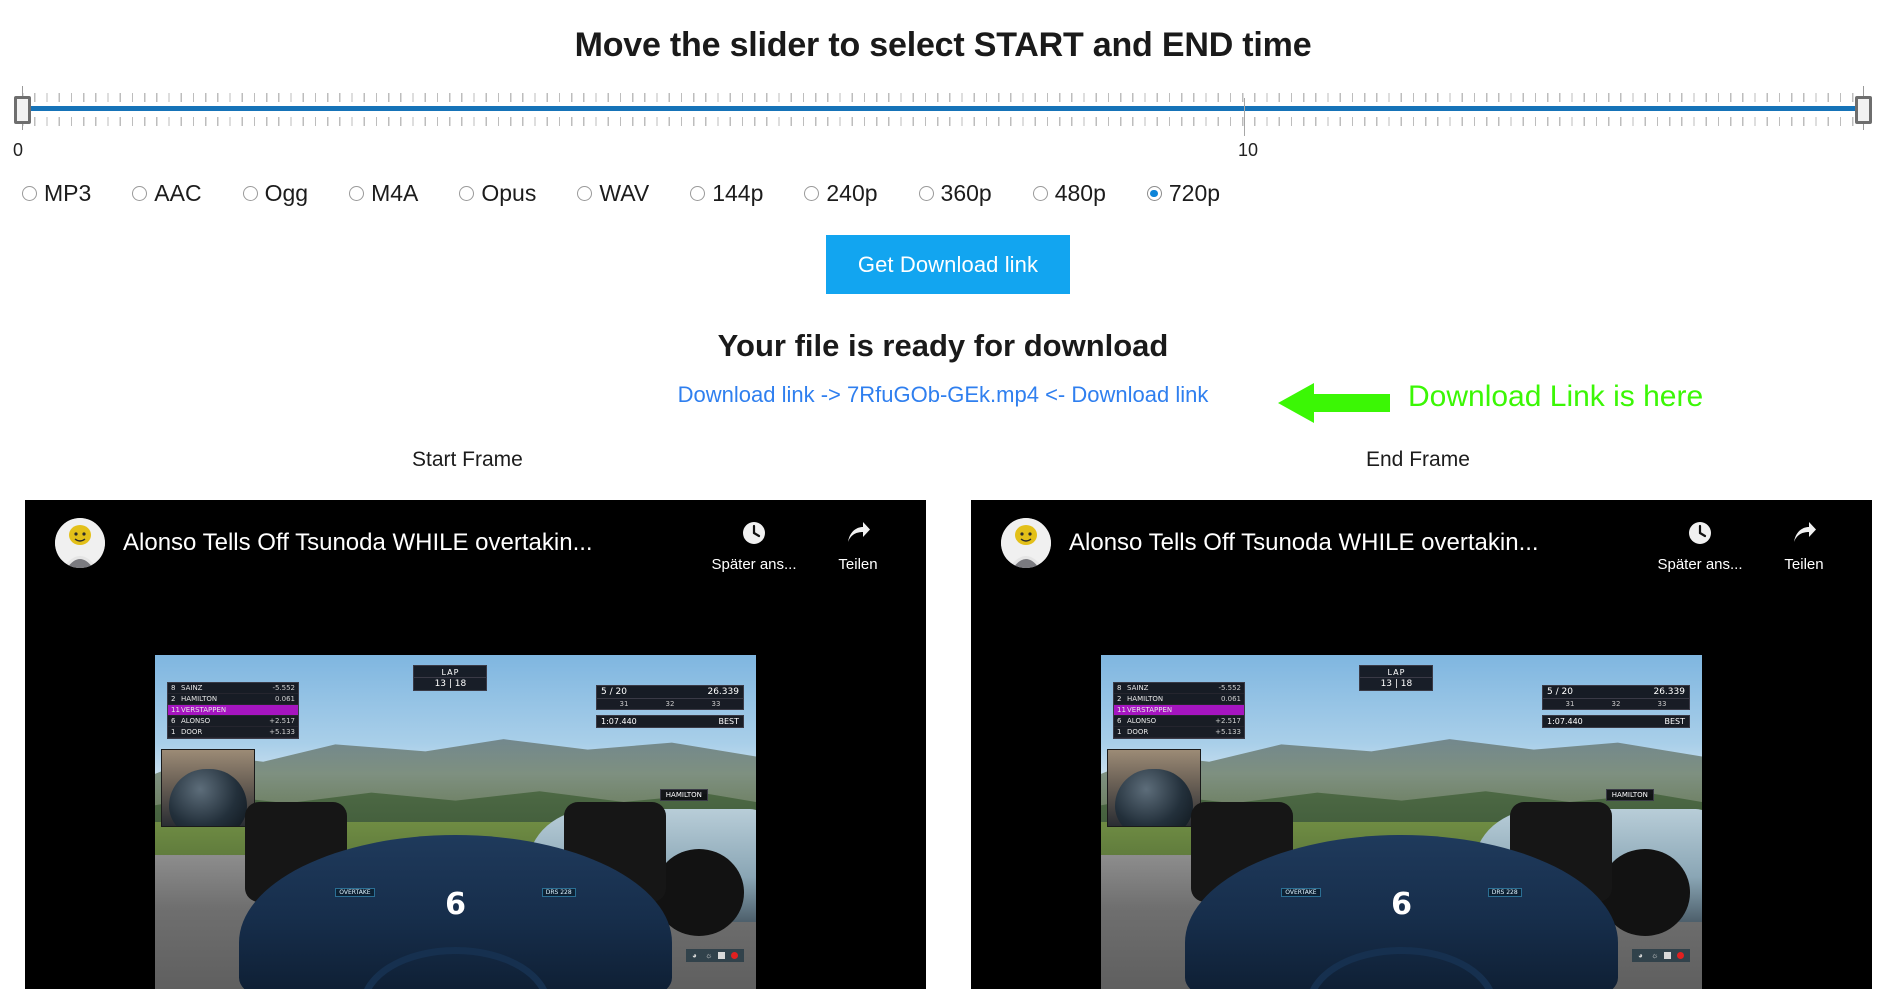 This screenshot has height=989, width=1886. I want to click on hud-sector-3: 33, so click(1662, 704).